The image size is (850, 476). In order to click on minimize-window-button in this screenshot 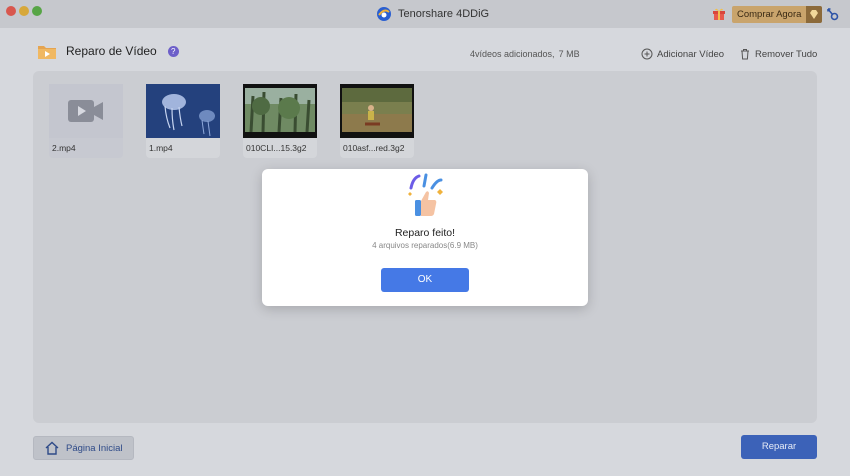, I will do `click(24, 11)`.